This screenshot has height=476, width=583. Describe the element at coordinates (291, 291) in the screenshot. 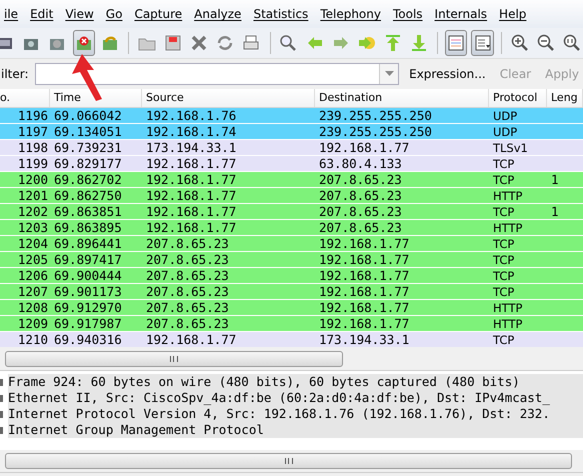

I see `packet-row: 1207 69.901173 207.8.65.23 192.168.1.77 TCP` at that location.